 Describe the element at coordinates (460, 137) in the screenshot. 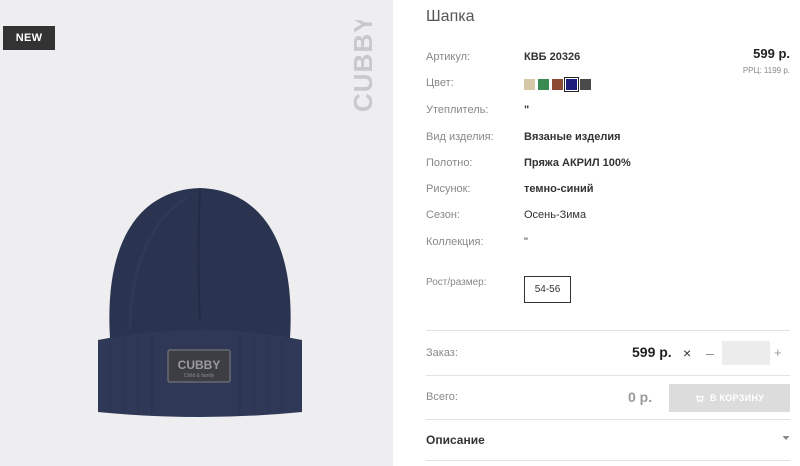

I see `attr-label: Вид изделия:` at that location.